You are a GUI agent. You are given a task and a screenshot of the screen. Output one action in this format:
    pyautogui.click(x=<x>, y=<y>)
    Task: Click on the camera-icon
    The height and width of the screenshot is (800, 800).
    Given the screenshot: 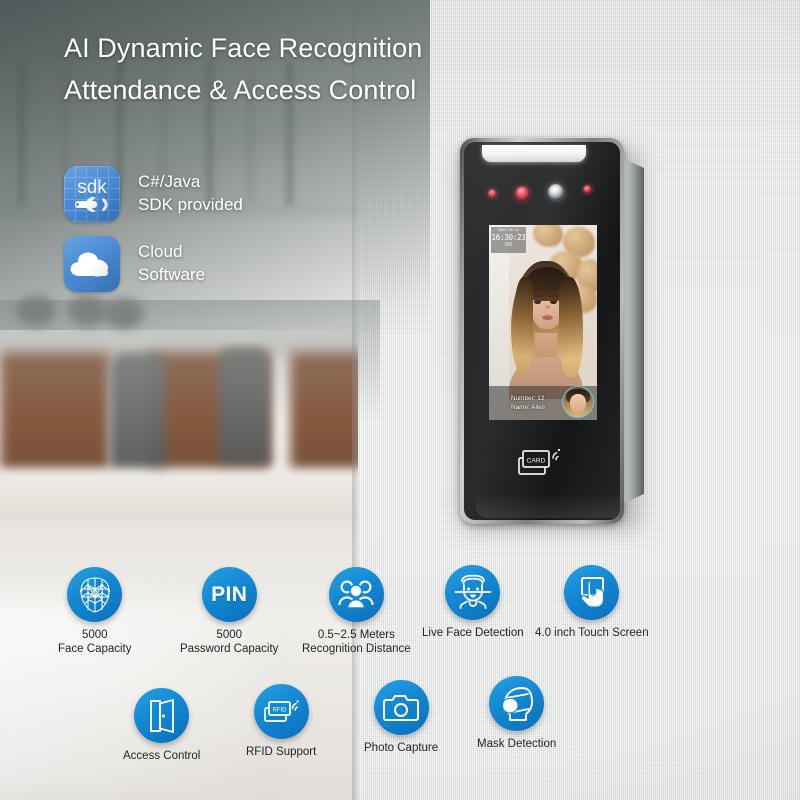 What is the action you would take?
    pyautogui.click(x=401, y=707)
    